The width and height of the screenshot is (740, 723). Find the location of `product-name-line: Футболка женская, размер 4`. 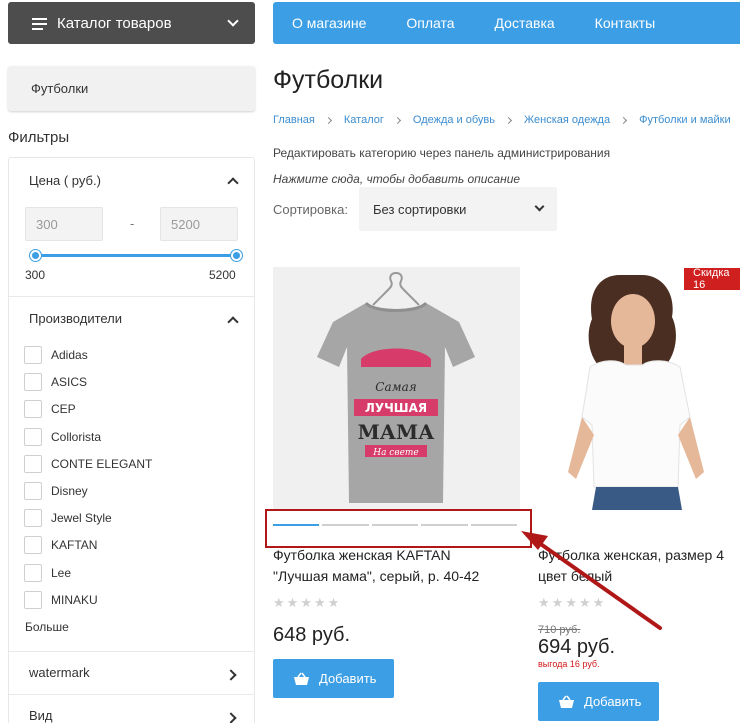

product-name-line: Футболка женская, размер 4 is located at coordinates (631, 555).